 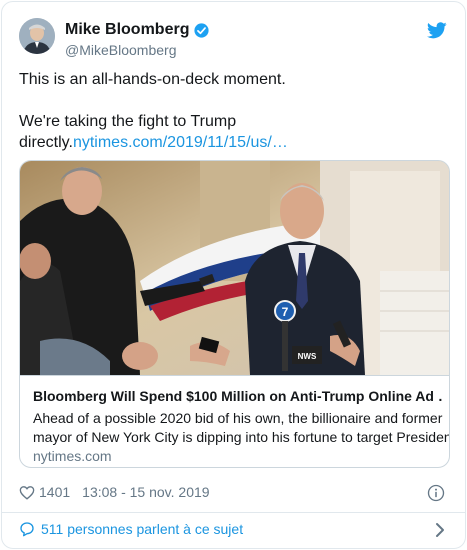 What do you see at coordinates (145, 492) in the screenshot?
I see `timestamp: 13:08 - 15 nov. 2019` at bounding box center [145, 492].